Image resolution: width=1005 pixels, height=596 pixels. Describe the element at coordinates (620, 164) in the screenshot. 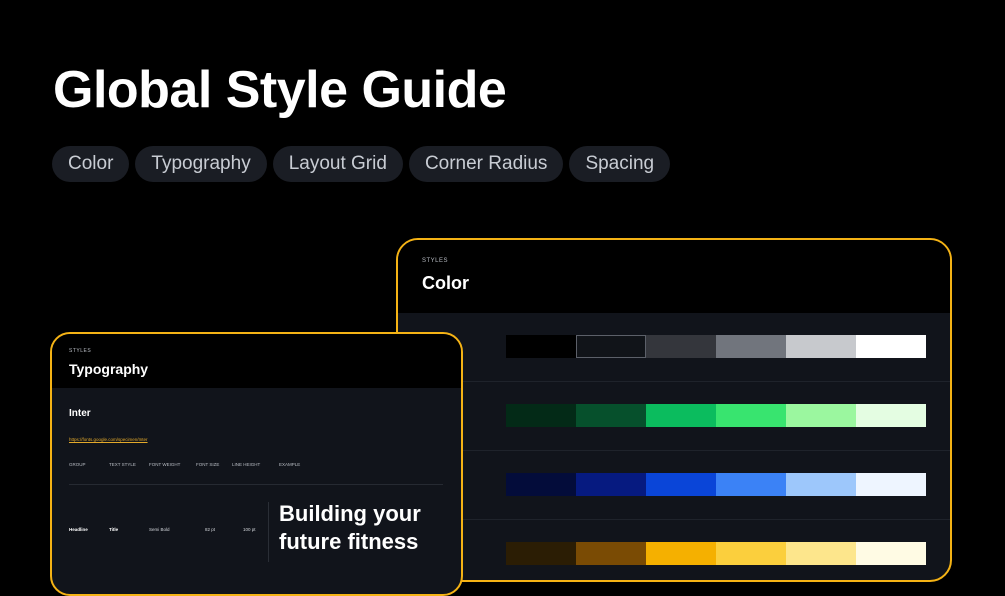

I see `tab-spacing: Spacing` at that location.